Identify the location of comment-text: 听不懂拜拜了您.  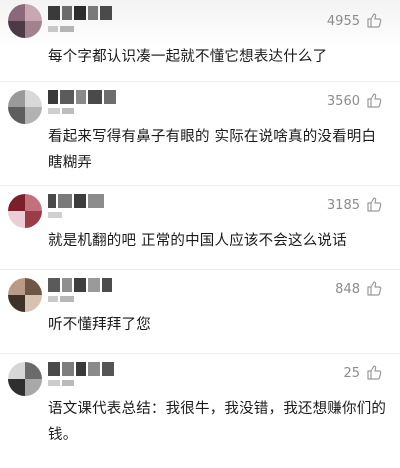
(99, 325).